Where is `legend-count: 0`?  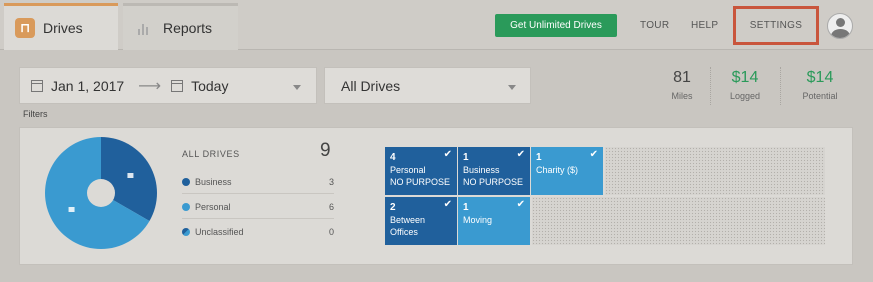 legend-count: 0 is located at coordinates (331, 232).